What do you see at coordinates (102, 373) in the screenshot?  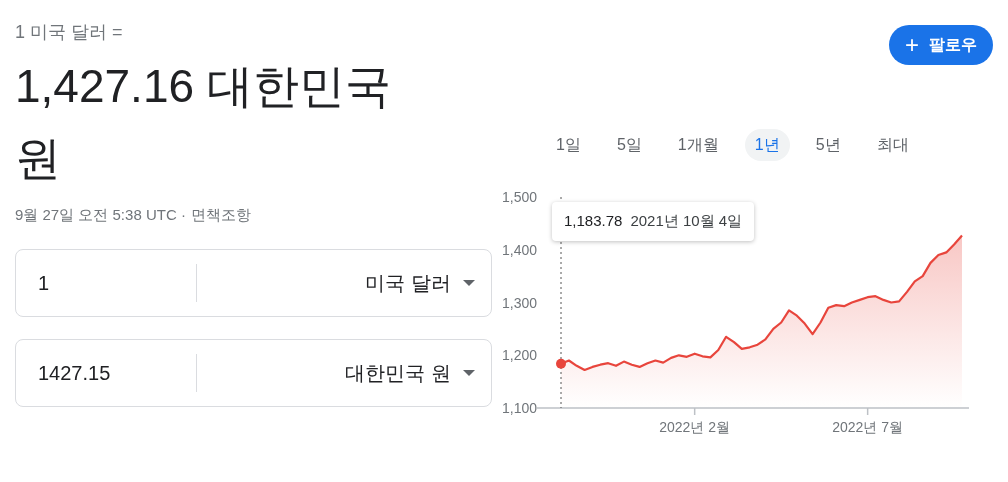 I see `amount-field: 1427.15` at bounding box center [102, 373].